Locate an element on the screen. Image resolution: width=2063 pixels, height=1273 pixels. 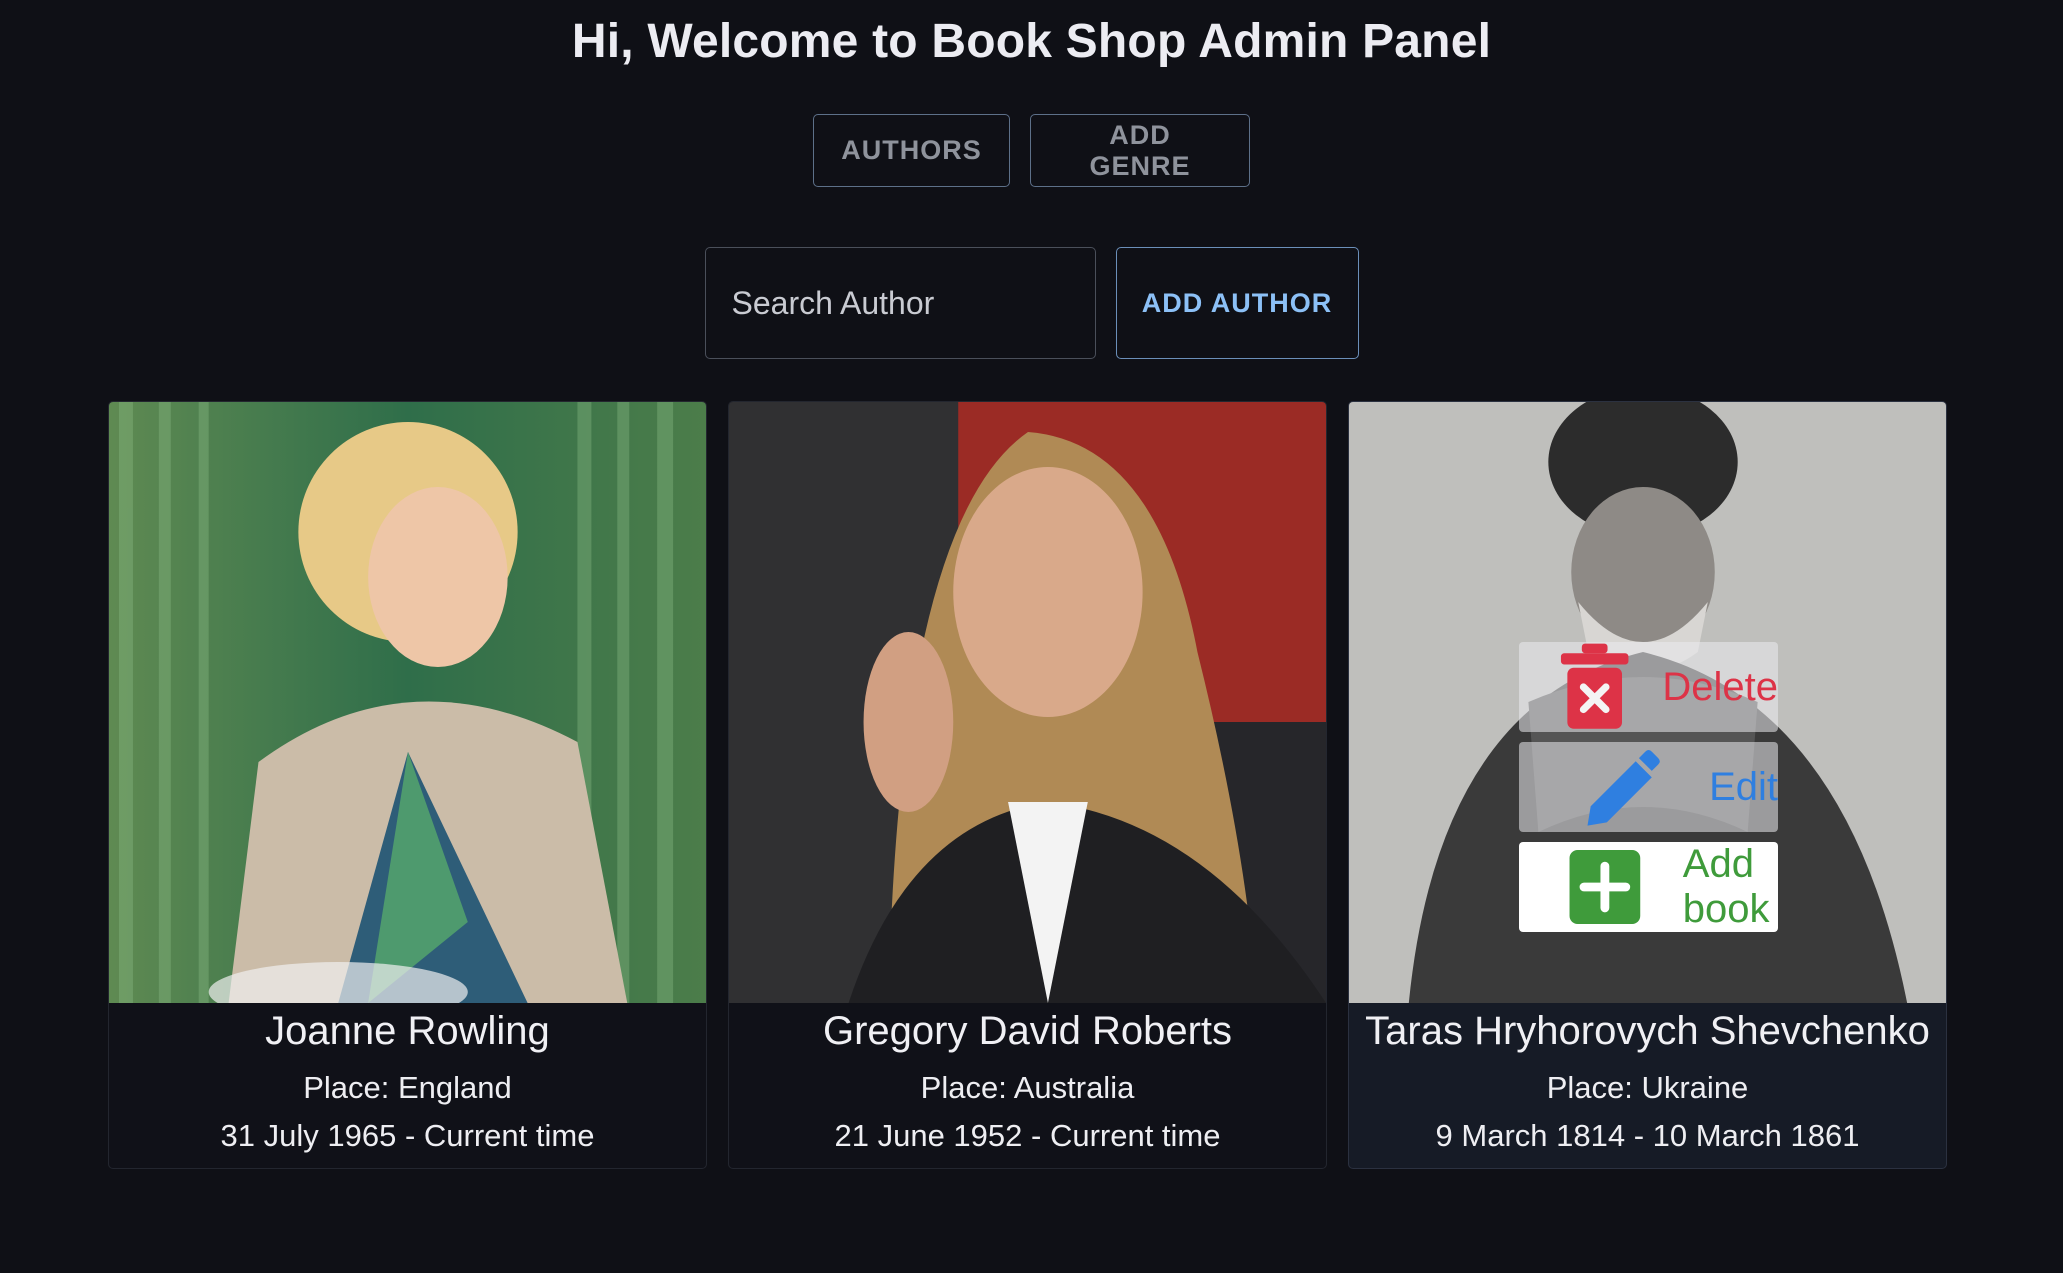
add-genre-button: ADD GENRE is located at coordinates (1140, 150).